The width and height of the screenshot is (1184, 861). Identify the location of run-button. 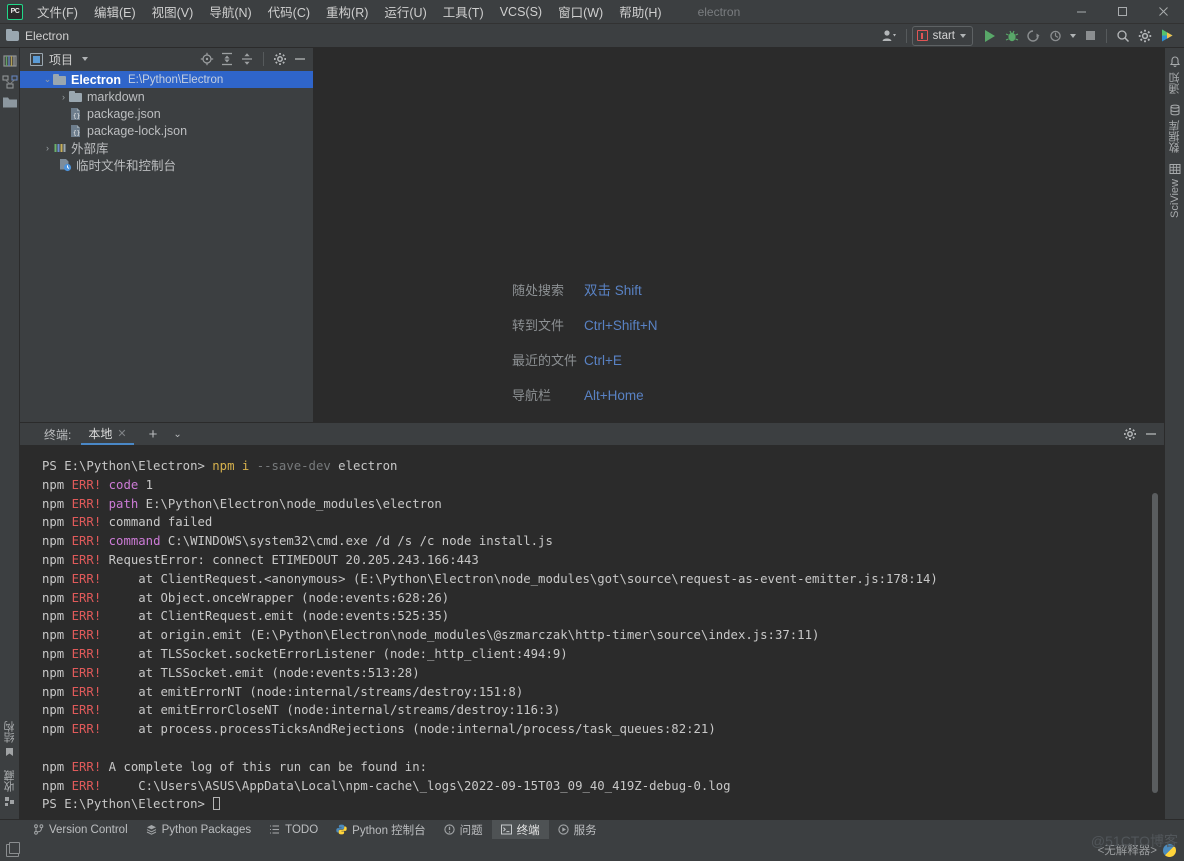
(990, 36).